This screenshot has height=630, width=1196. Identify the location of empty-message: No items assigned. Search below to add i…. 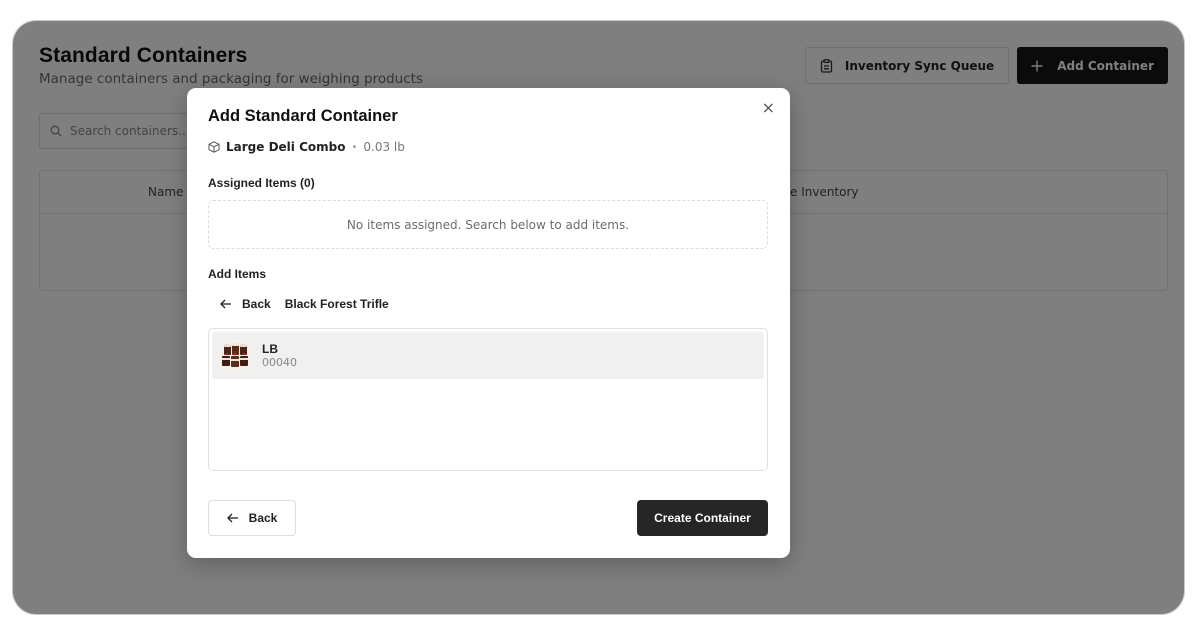
(488, 224).